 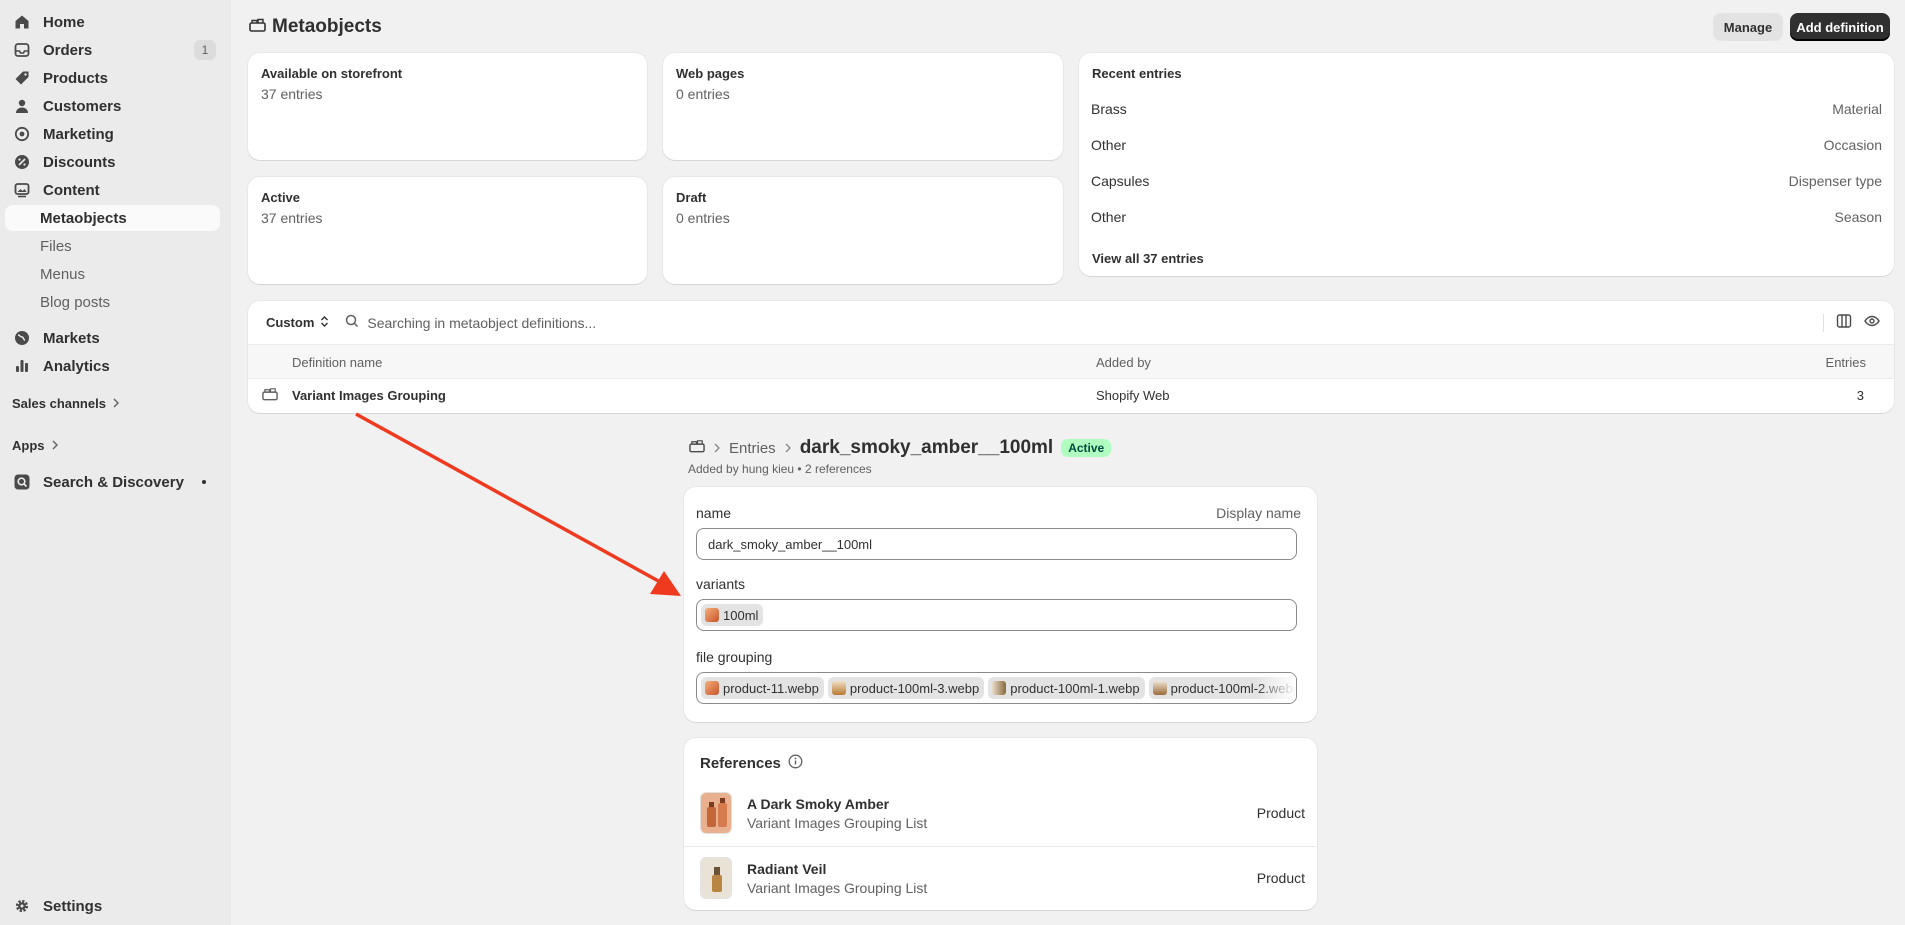 I want to click on file-chip-label: product-100ml-1.webp, so click(x=1075, y=688).